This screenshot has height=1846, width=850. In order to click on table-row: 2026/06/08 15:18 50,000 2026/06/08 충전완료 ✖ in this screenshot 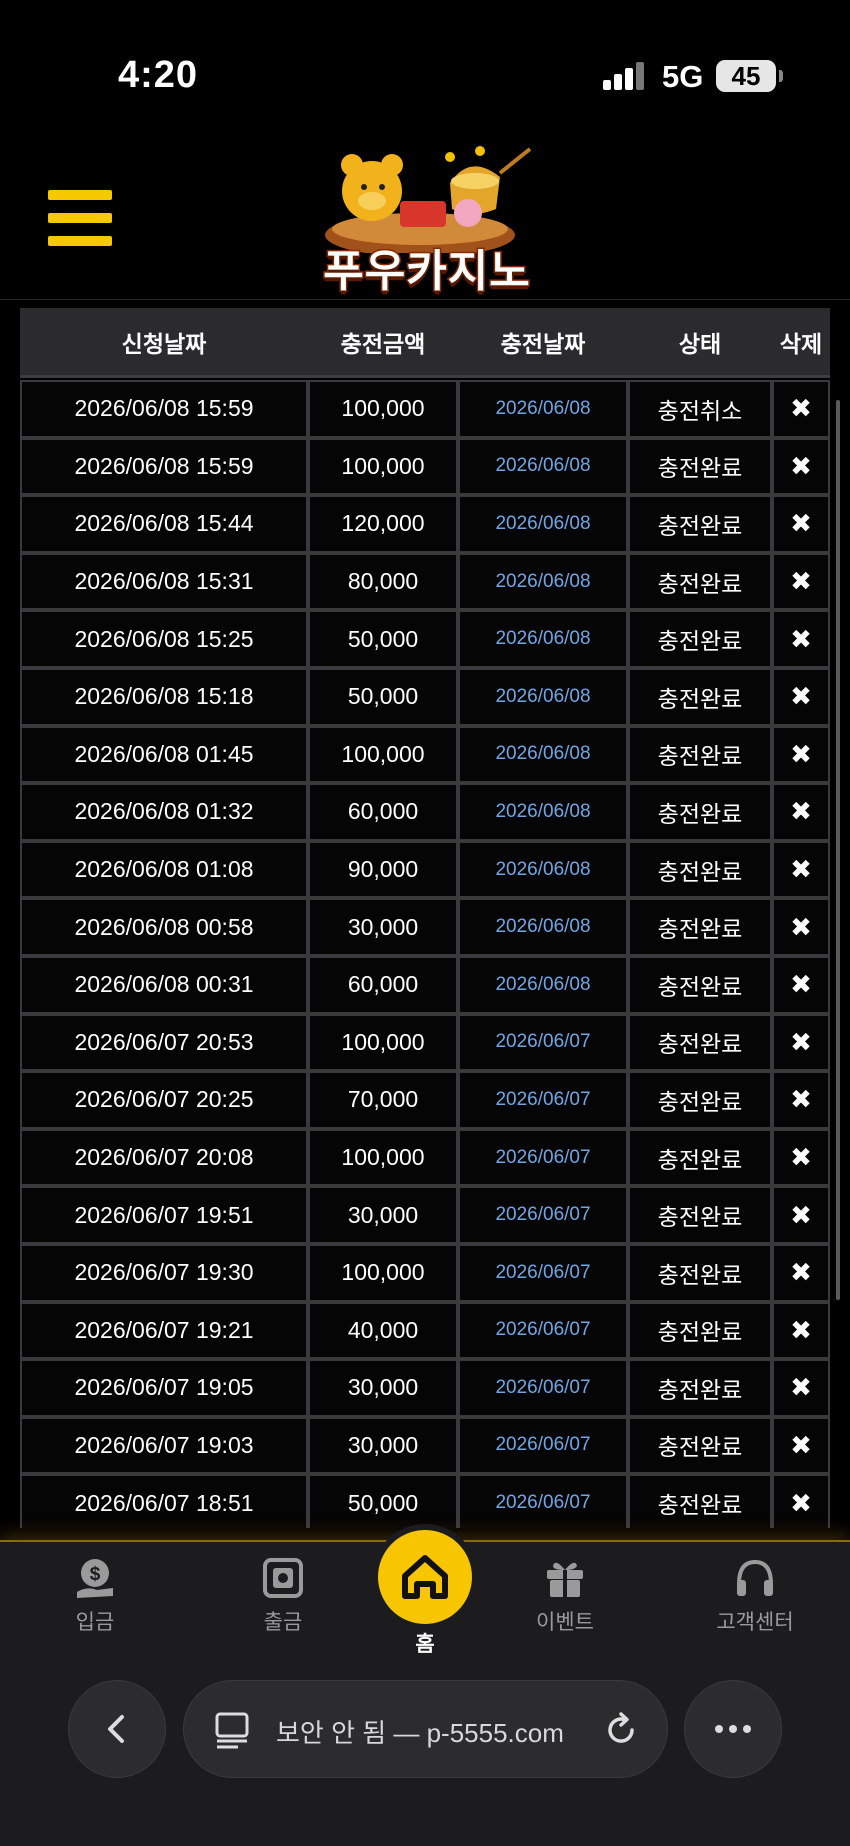, I will do `click(425, 696)`.